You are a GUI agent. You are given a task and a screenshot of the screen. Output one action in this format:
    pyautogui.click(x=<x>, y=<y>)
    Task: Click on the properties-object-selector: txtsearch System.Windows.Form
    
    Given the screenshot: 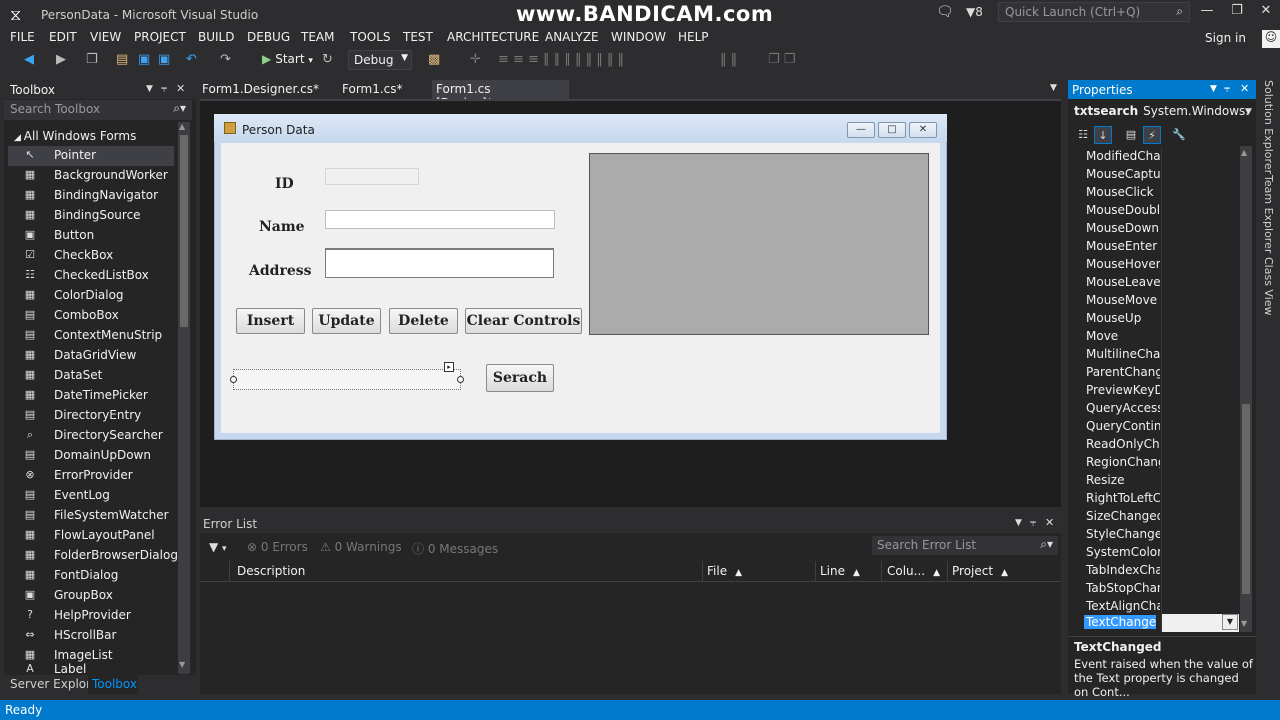 What is the action you would take?
    pyautogui.click(x=1162, y=111)
    